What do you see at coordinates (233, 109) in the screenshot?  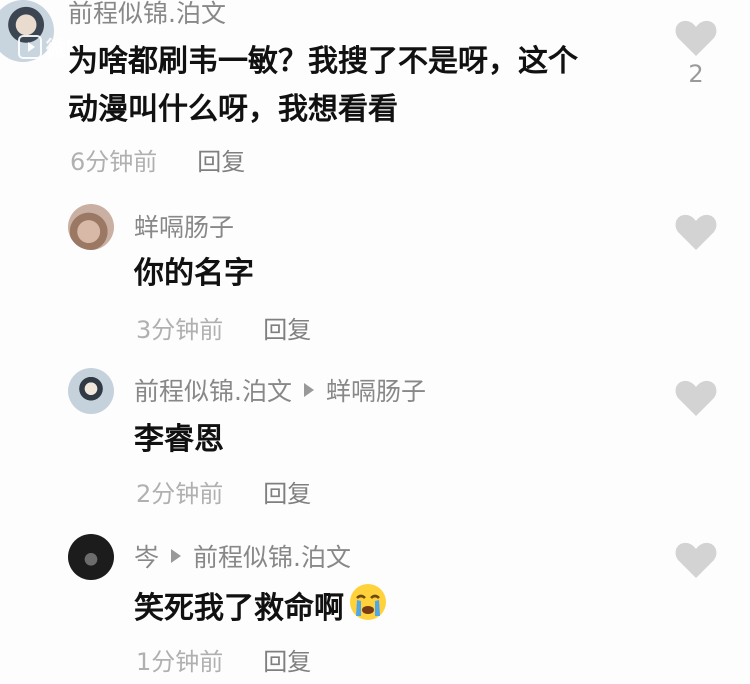 I see `comment-text-line: 动漫叫什么呀，我想看看` at bounding box center [233, 109].